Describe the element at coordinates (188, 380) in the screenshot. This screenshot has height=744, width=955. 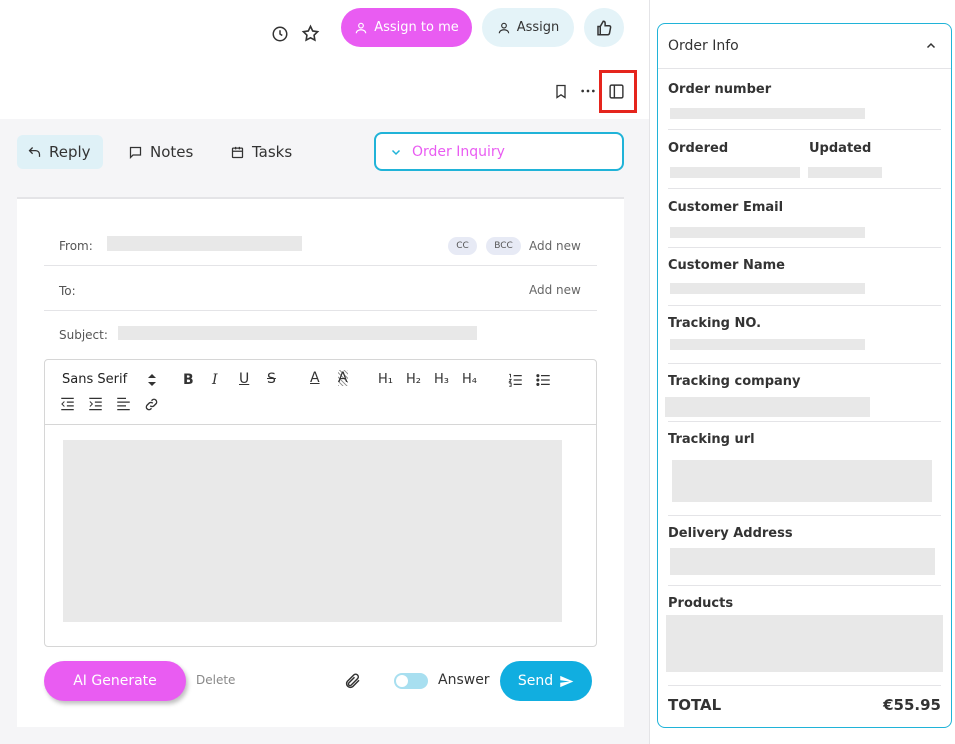
I see `bold-icon: B` at that location.